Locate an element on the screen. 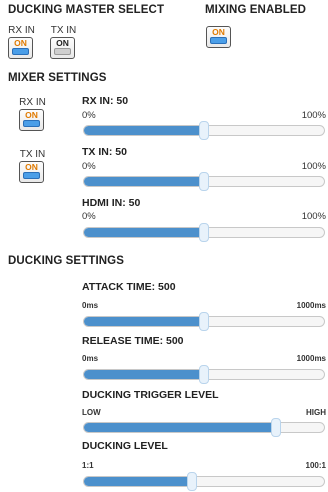 This screenshot has width=328, height=492. release-time-min-label: 0ms is located at coordinates (90, 358).